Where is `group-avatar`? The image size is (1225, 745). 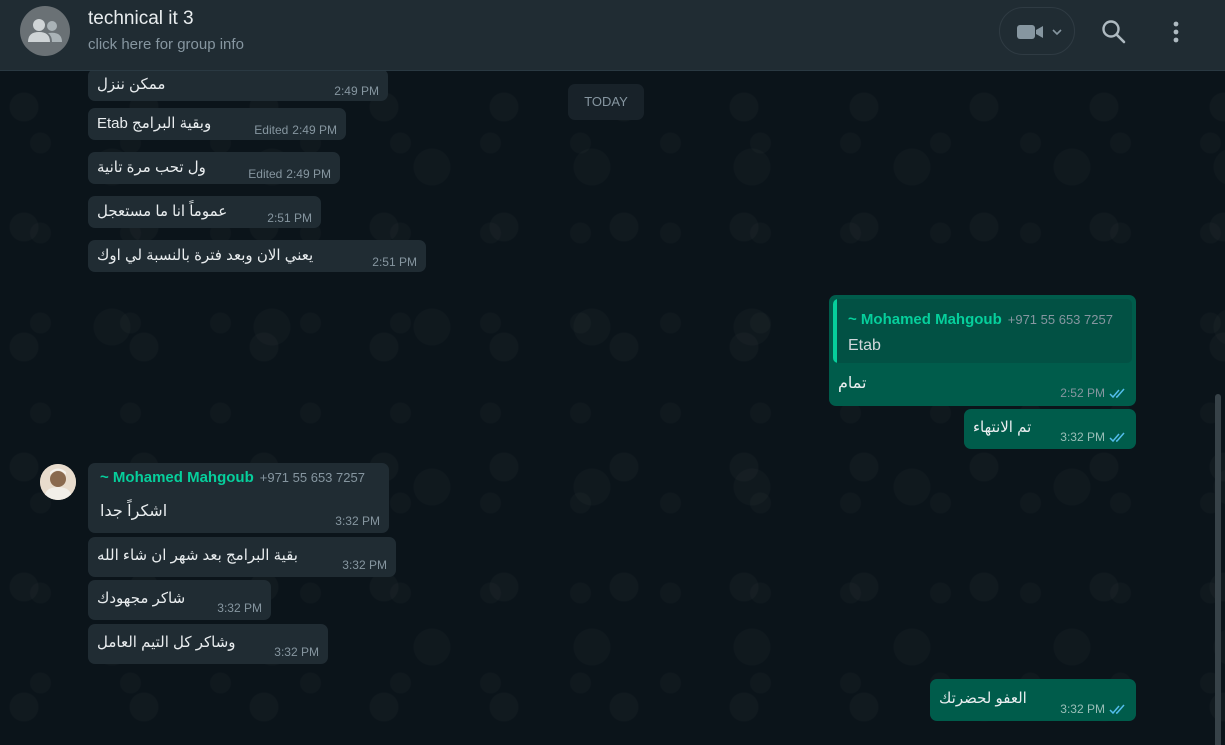
group-avatar is located at coordinates (45, 31).